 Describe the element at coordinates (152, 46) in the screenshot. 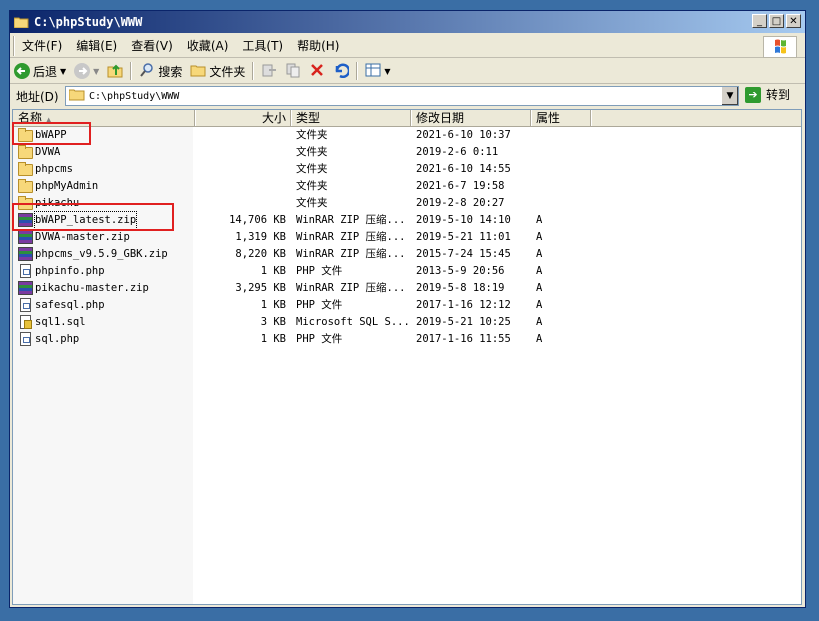

I see `menu-view: 查看(V)` at that location.